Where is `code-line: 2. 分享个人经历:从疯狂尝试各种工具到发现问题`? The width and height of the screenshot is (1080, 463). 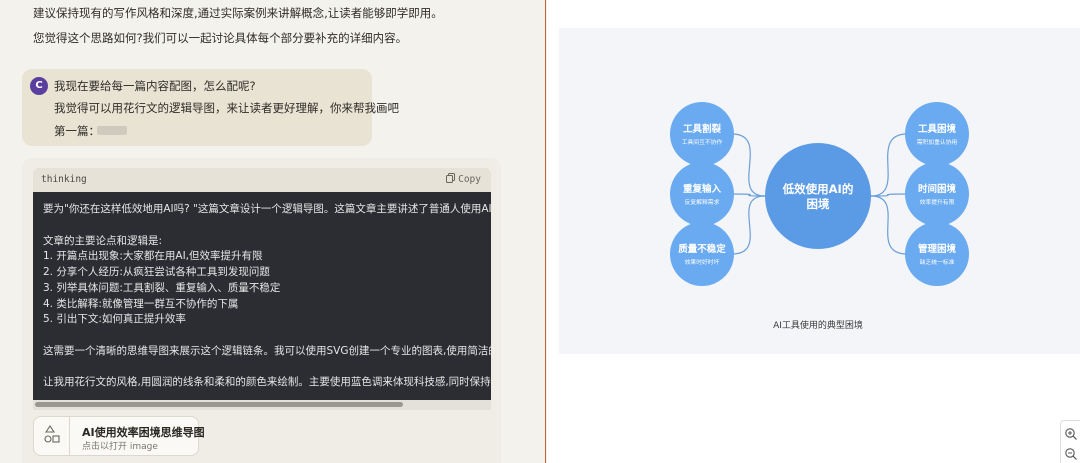 code-line: 2. 分享个人经历:从疯狂尝试各种工具到发现问题 is located at coordinates (156, 272).